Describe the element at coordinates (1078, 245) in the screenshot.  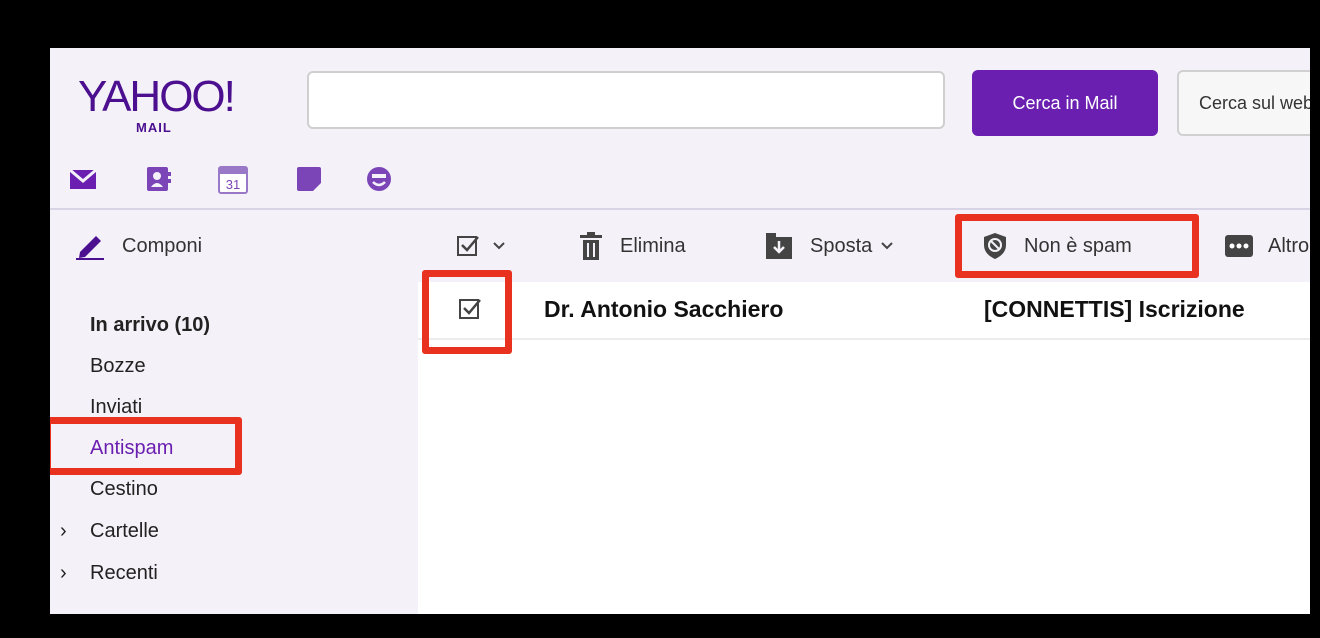
I see `not-spam-label: Non è spam` at that location.